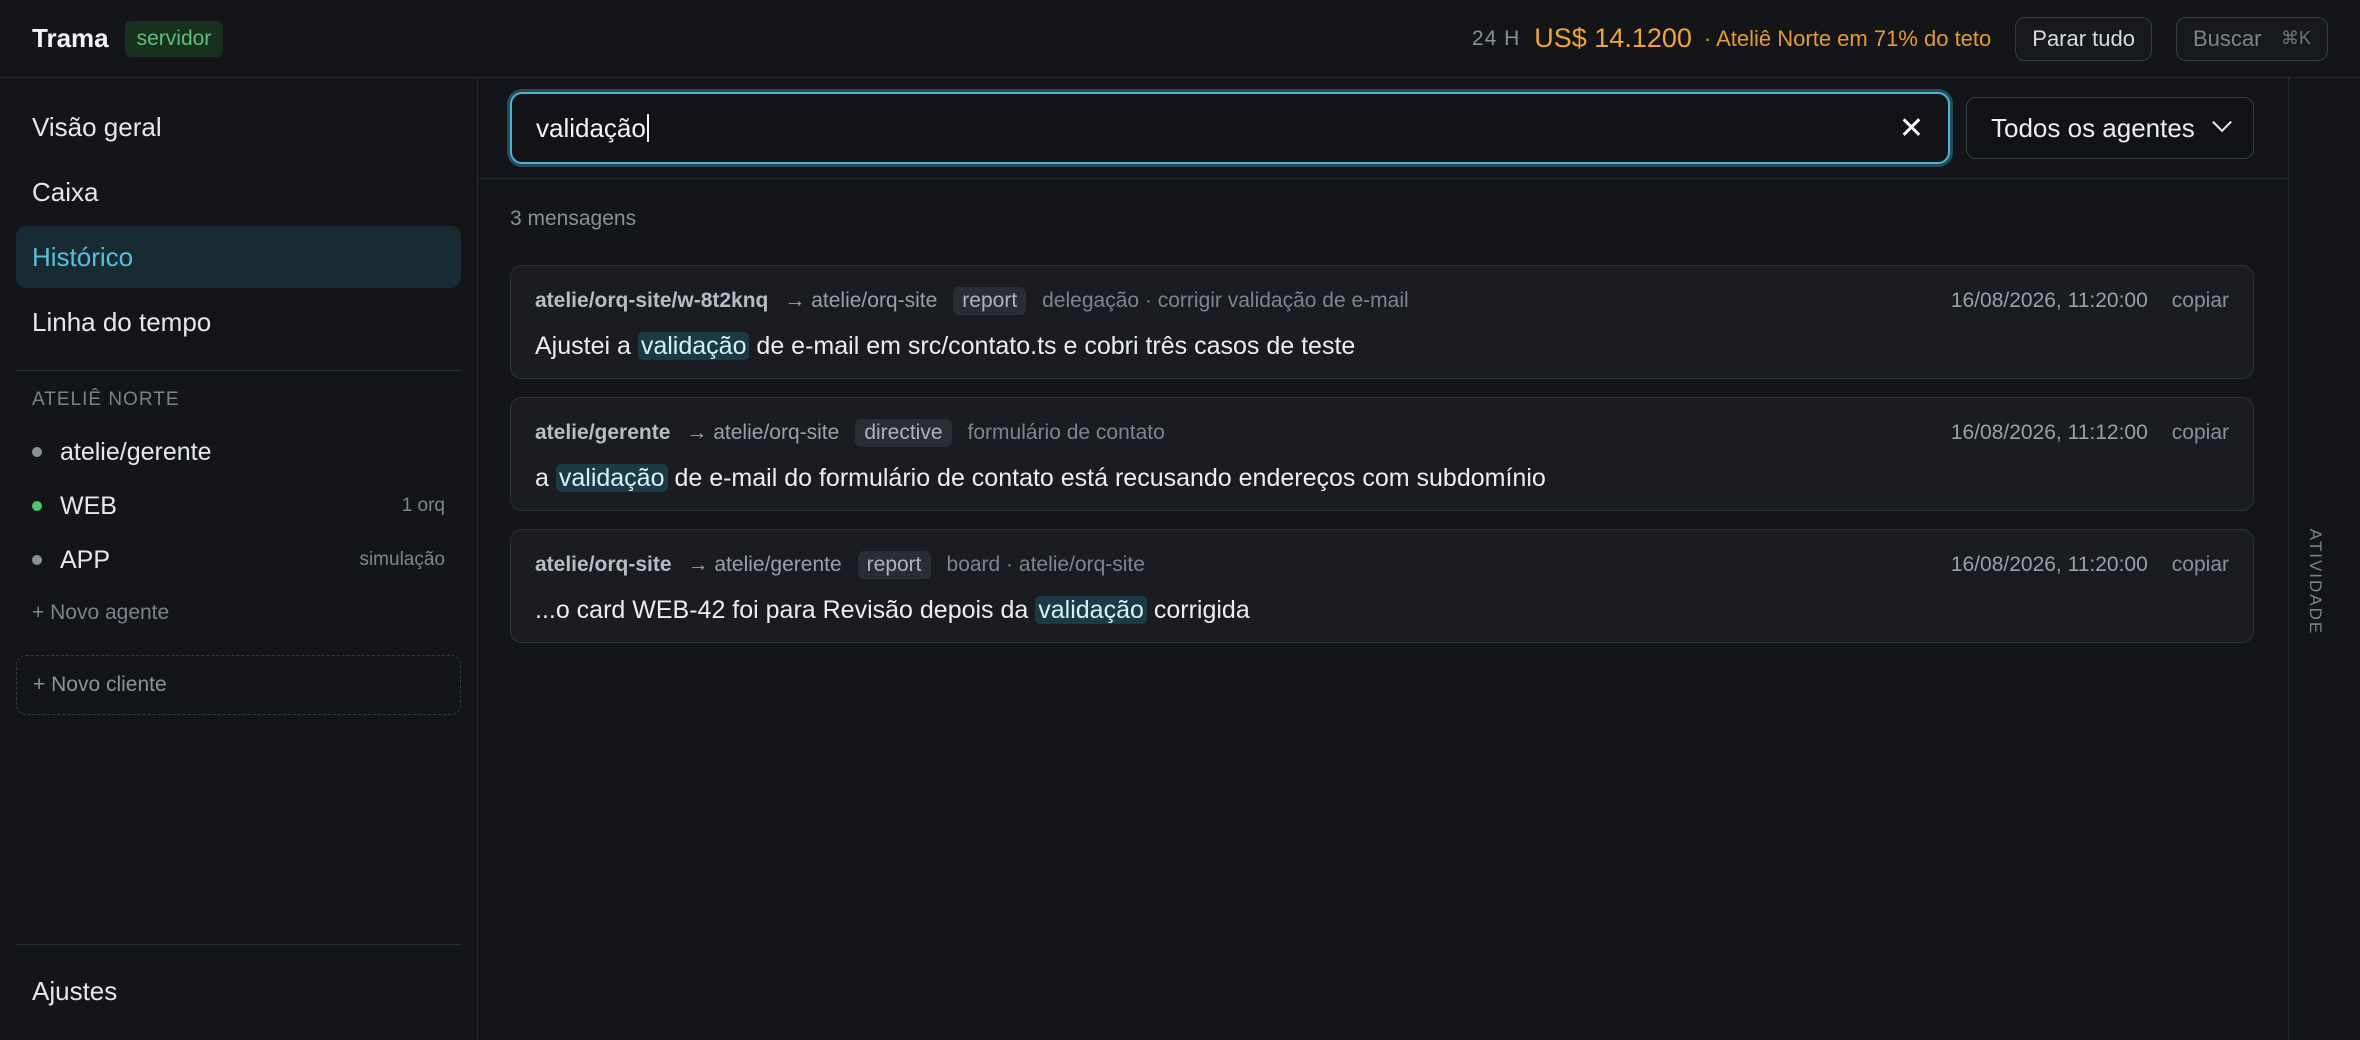  Describe the element at coordinates (545, 478) in the screenshot. I see `message-text-before: a` at that location.